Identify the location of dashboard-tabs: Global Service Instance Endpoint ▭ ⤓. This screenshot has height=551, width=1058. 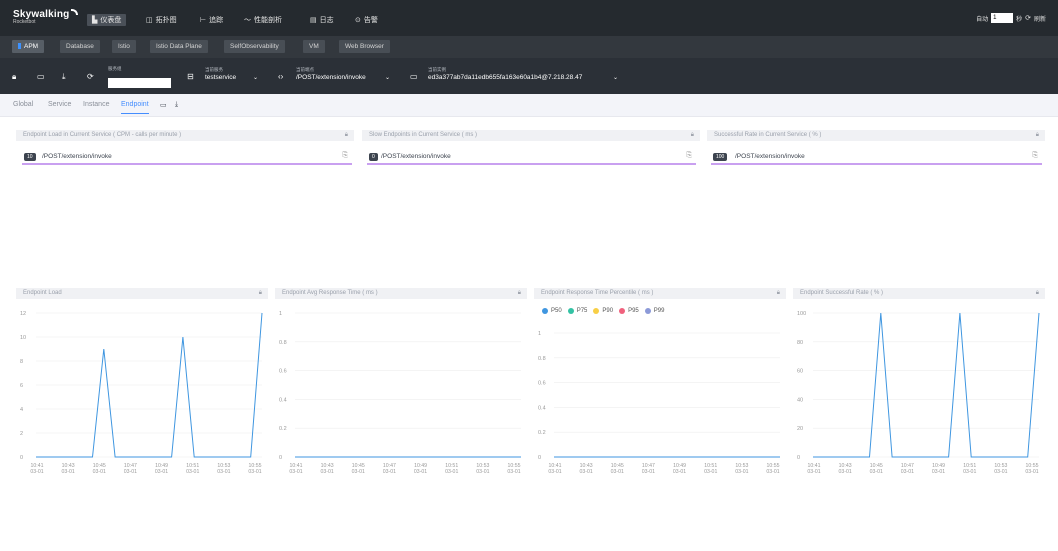
(529, 105).